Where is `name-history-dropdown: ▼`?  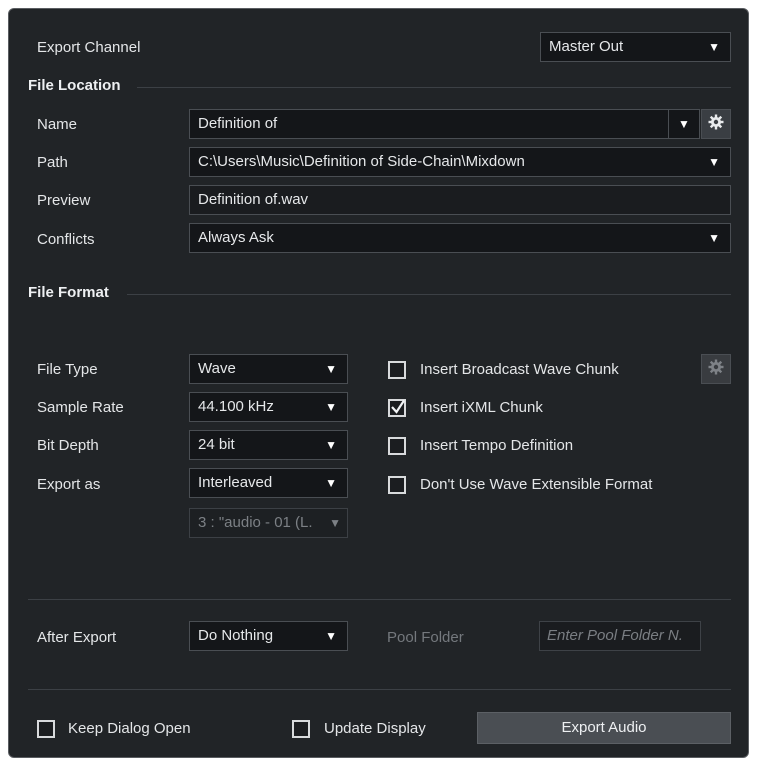 name-history-dropdown: ▼ is located at coordinates (684, 124).